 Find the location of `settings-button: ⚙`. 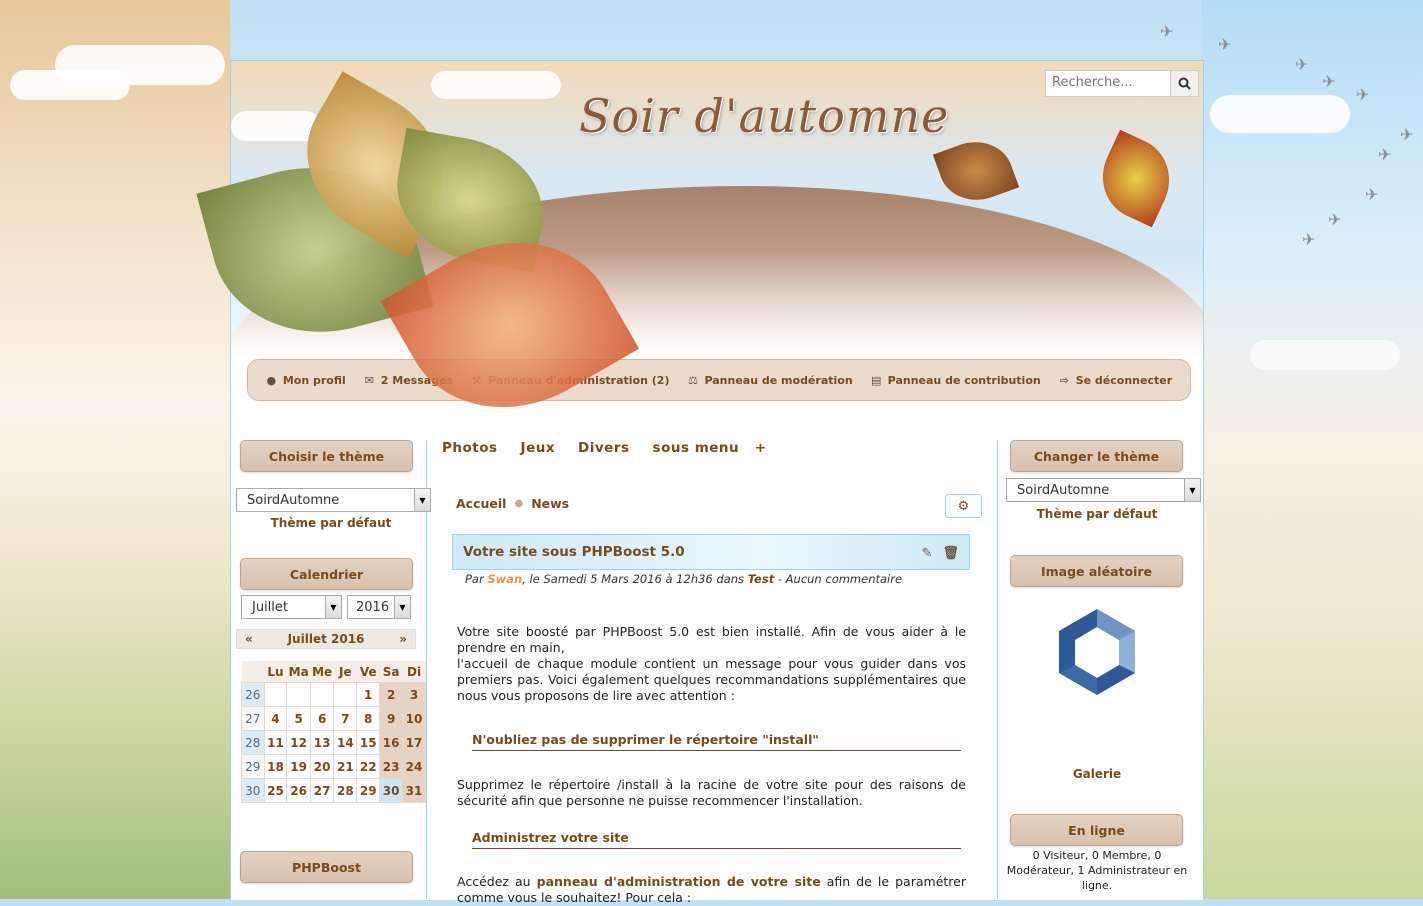

settings-button: ⚙ is located at coordinates (963, 506).